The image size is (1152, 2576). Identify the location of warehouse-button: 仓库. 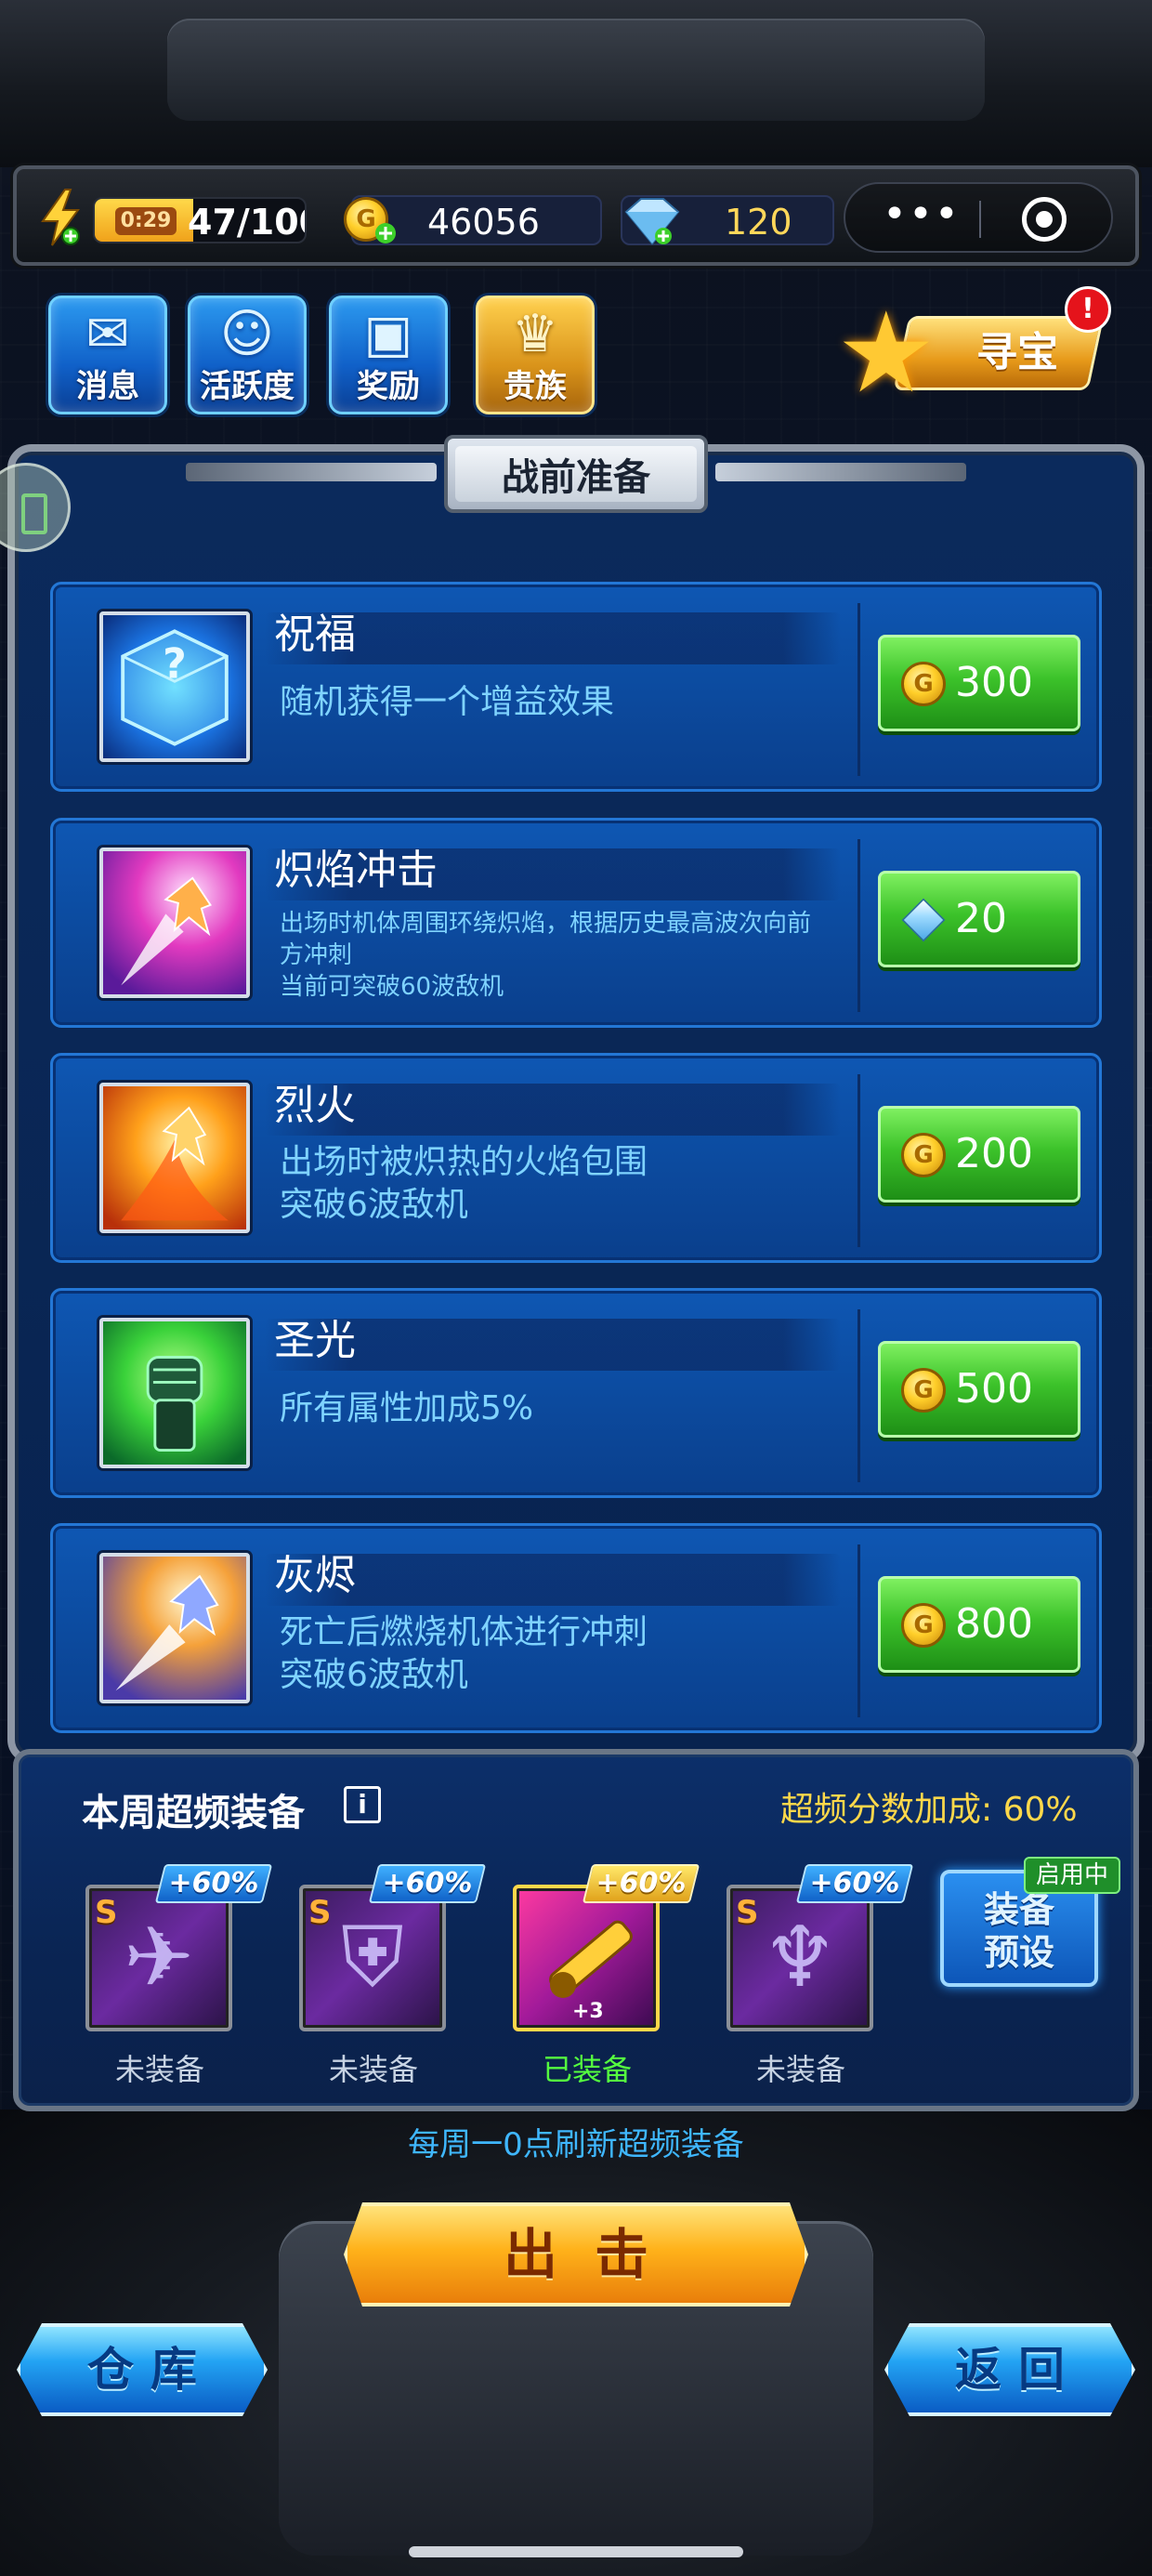
(142, 2369).